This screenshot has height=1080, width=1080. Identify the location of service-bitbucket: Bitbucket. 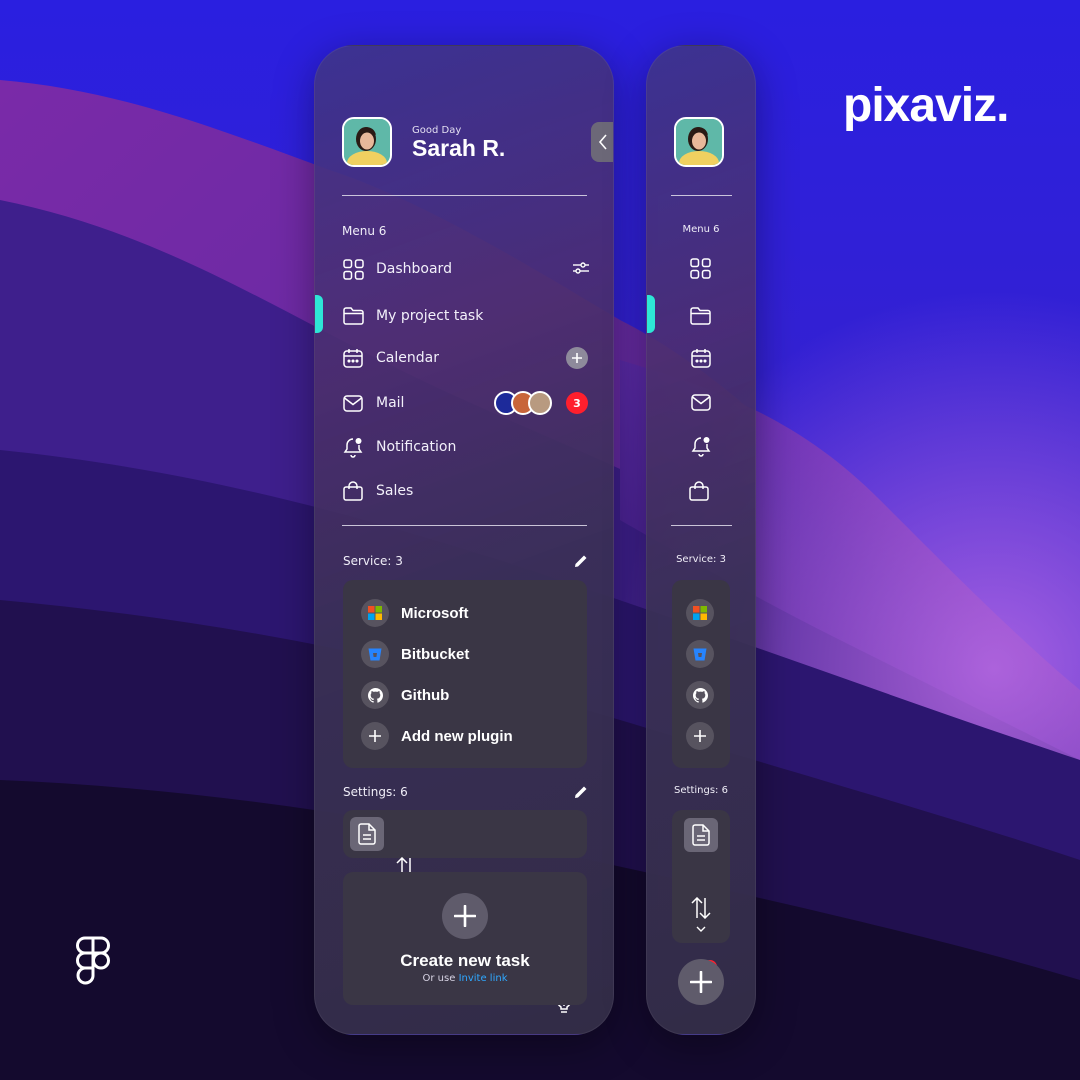
(415, 654).